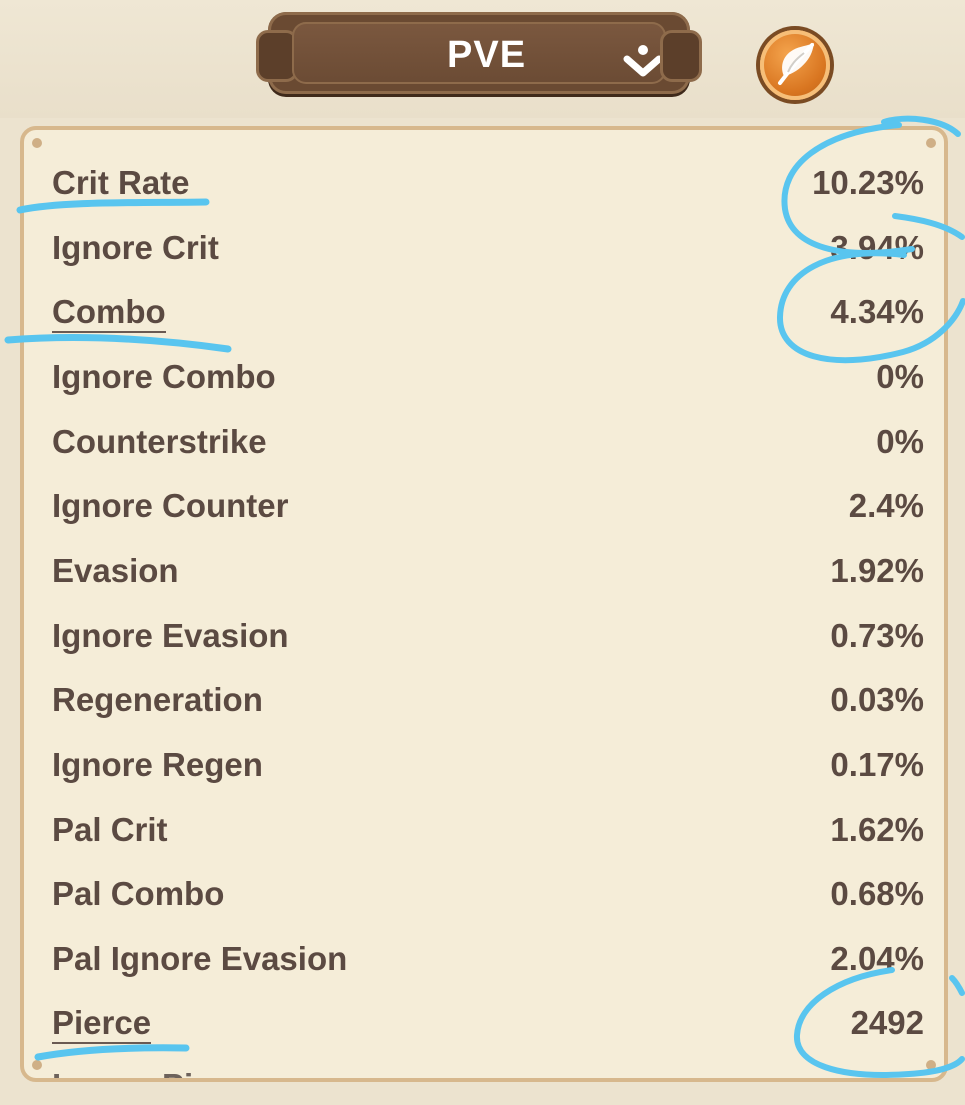  What do you see at coordinates (877, 699) in the screenshot?
I see `stat-value: 0.03%` at bounding box center [877, 699].